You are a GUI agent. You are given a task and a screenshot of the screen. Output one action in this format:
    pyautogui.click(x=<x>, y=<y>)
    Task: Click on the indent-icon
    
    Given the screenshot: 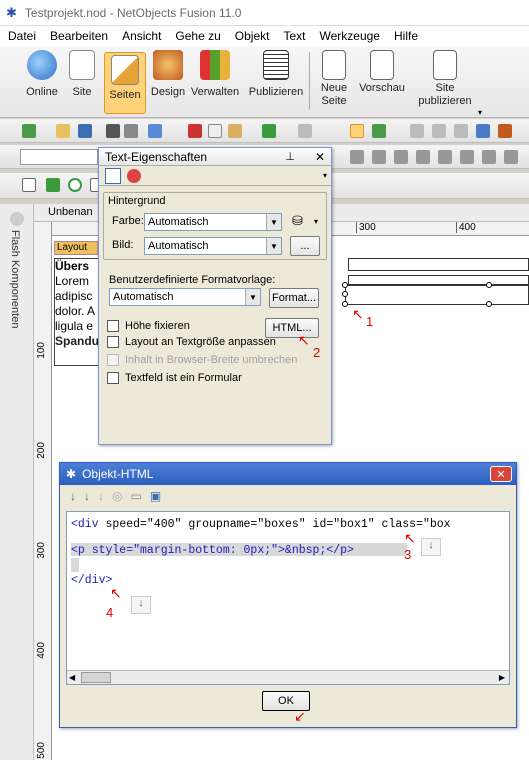 What is the action you would take?
    pyautogui.click(x=489, y=157)
    